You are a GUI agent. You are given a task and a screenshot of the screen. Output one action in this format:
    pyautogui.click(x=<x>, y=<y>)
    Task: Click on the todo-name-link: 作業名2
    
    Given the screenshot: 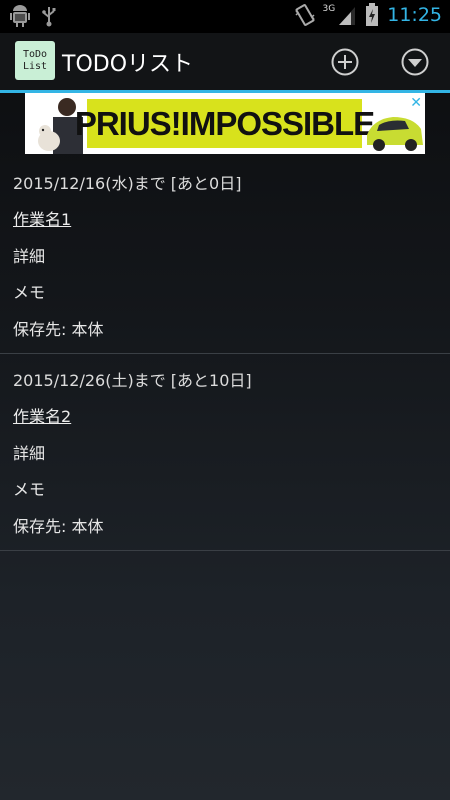 What is the action you would take?
    pyautogui.click(x=42, y=415)
    